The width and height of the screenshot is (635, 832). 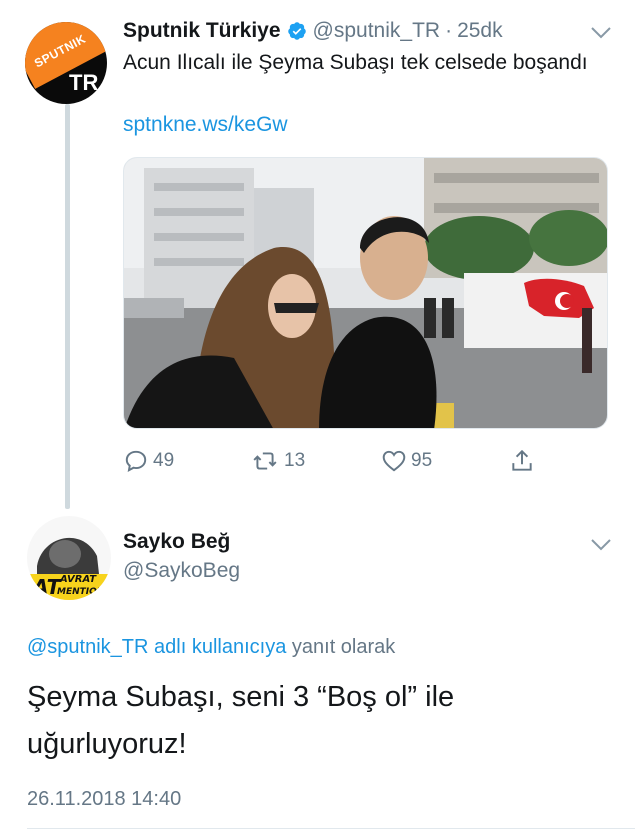 I want to click on tweet1-link: sptnkne.ws/keGw, so click(x=205, y=124).